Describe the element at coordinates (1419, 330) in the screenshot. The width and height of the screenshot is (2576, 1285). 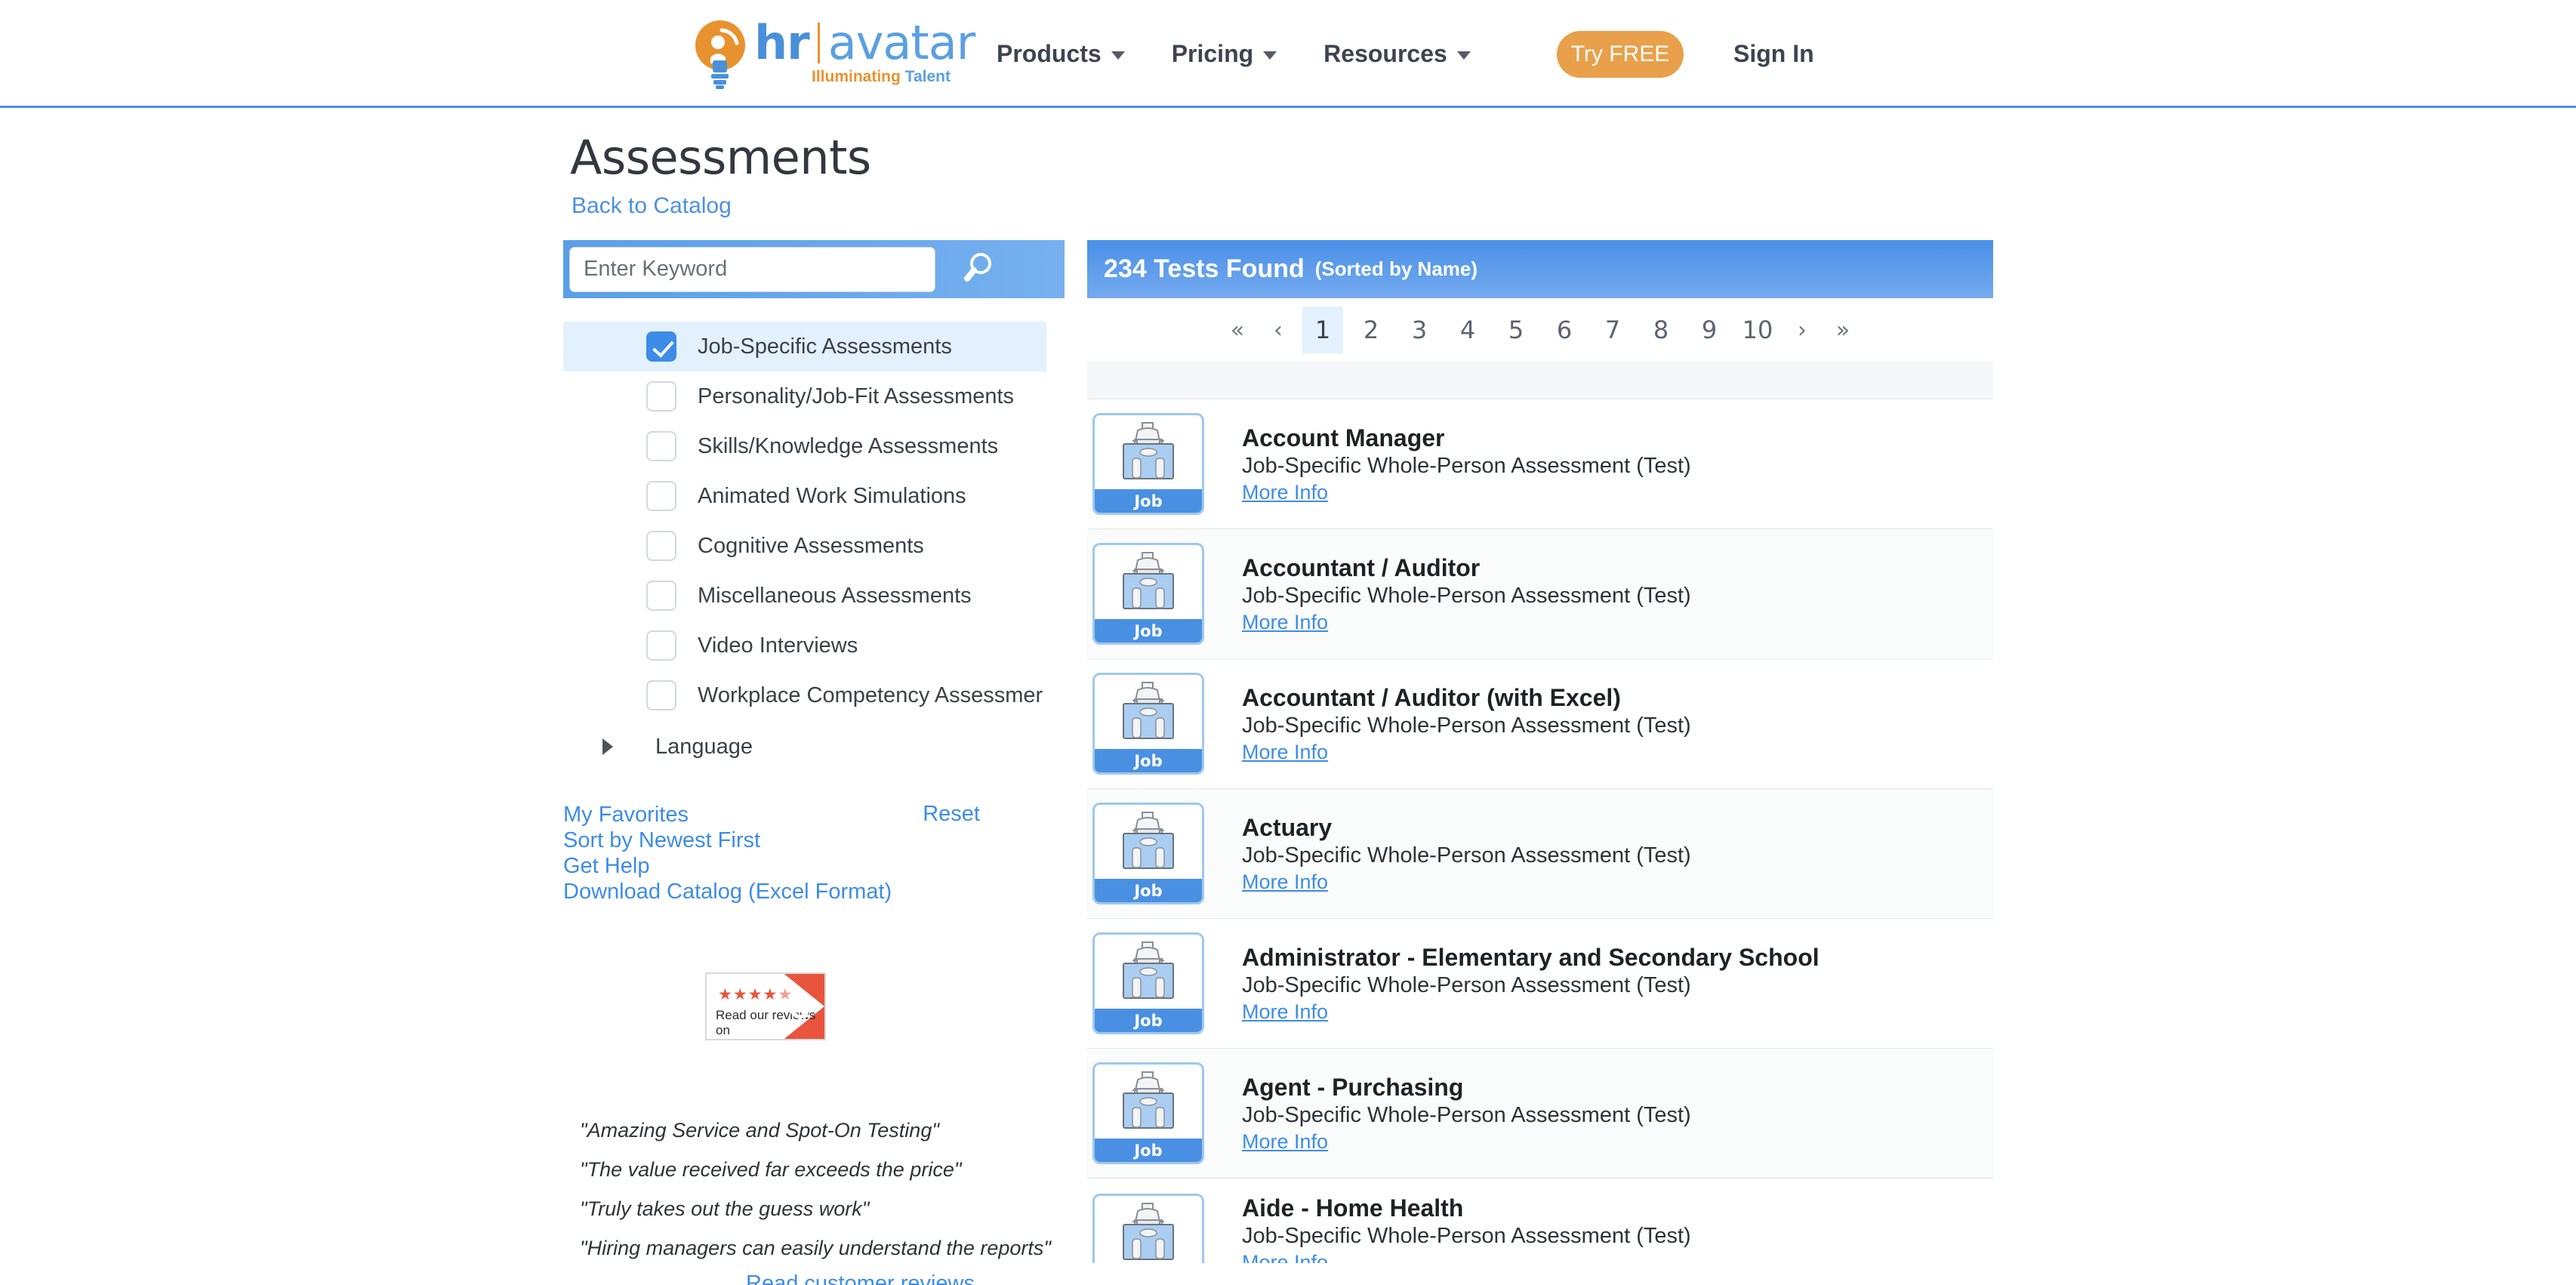
I see `pagination-page-3: 3` at that location.